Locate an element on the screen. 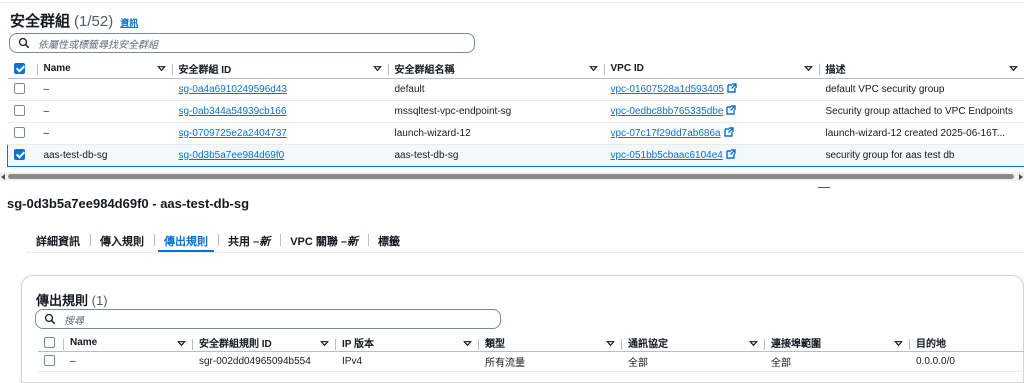 Image resolution: width=1024 pixels, height=383 pixels. vpc-id-link: vpc-07c17f29dd7ab686a is located at coordinates (666, 133).